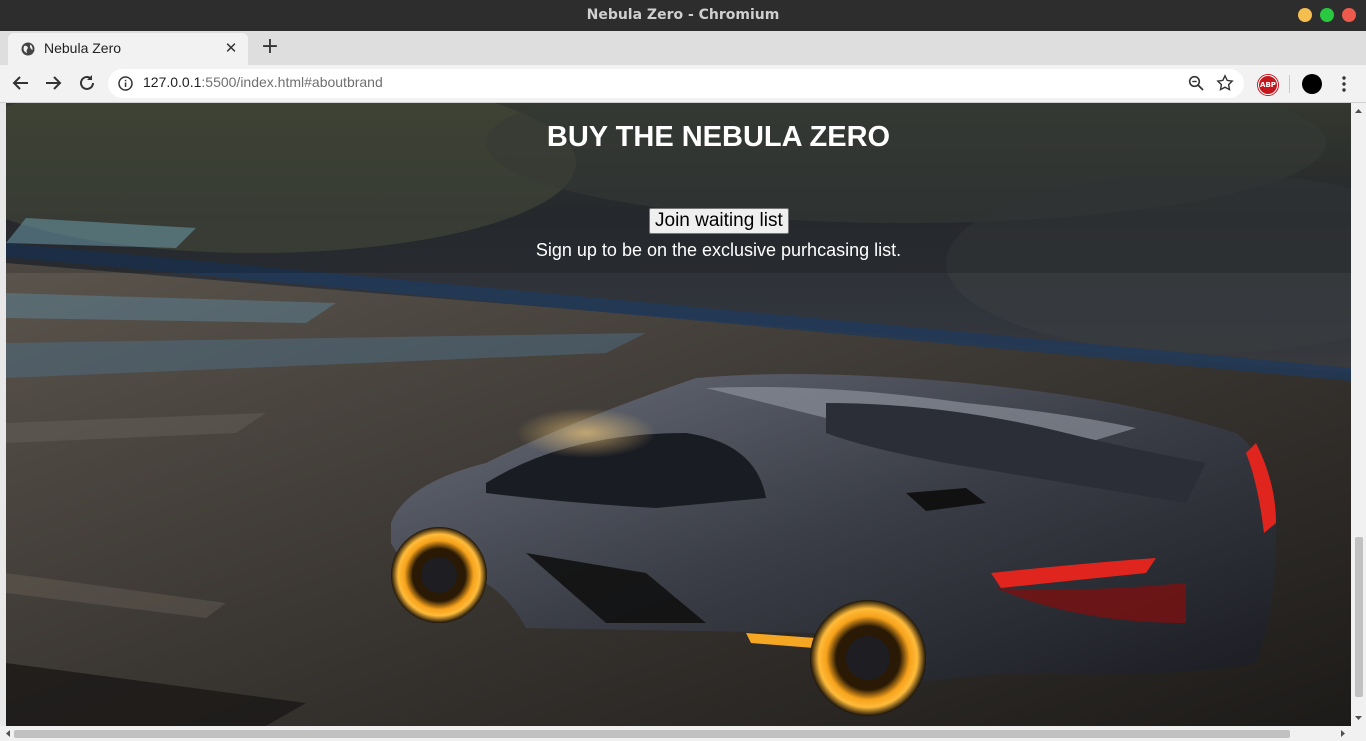 The image size is (1366, 741). What do you see at coordinates (231, 48) in the screenshot?
I see `tab-close-icon: ✕` at bounding box center [231, 48].